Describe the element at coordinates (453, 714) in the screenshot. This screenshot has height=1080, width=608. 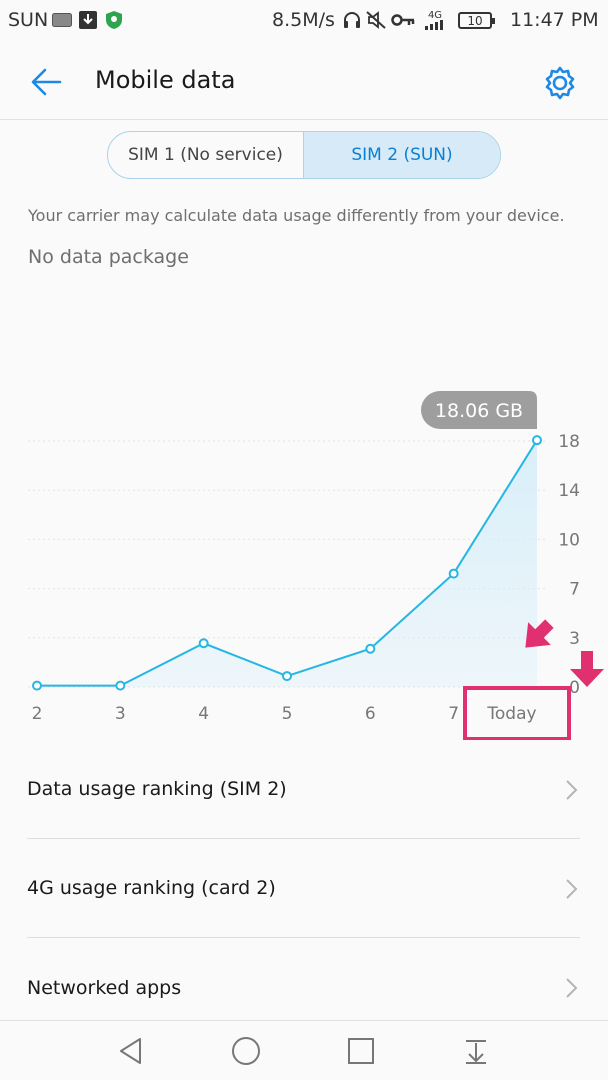
I see `x-tick-label: 7` at that location.